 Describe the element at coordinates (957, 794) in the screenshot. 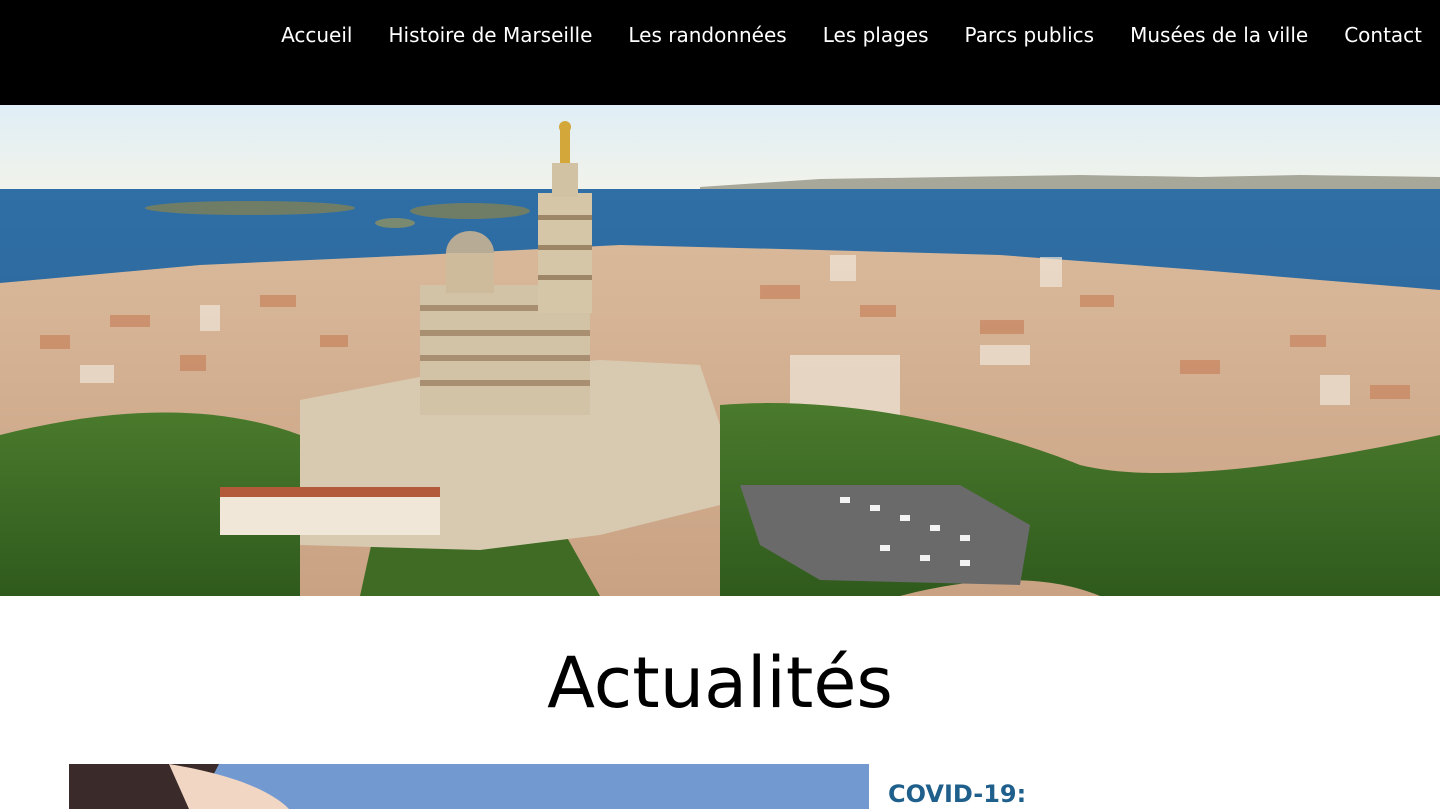

I see `news-heading-covid: COVID-19:` at that location.